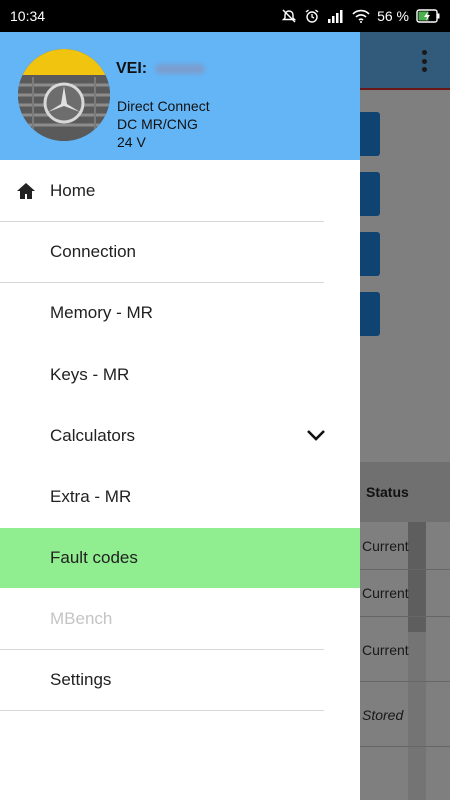 The image size is (450, 800). What do you see at coordinates (81, 679) in the screenshot?
I see `nav-label: Settings` at bounding box center [81, 679].